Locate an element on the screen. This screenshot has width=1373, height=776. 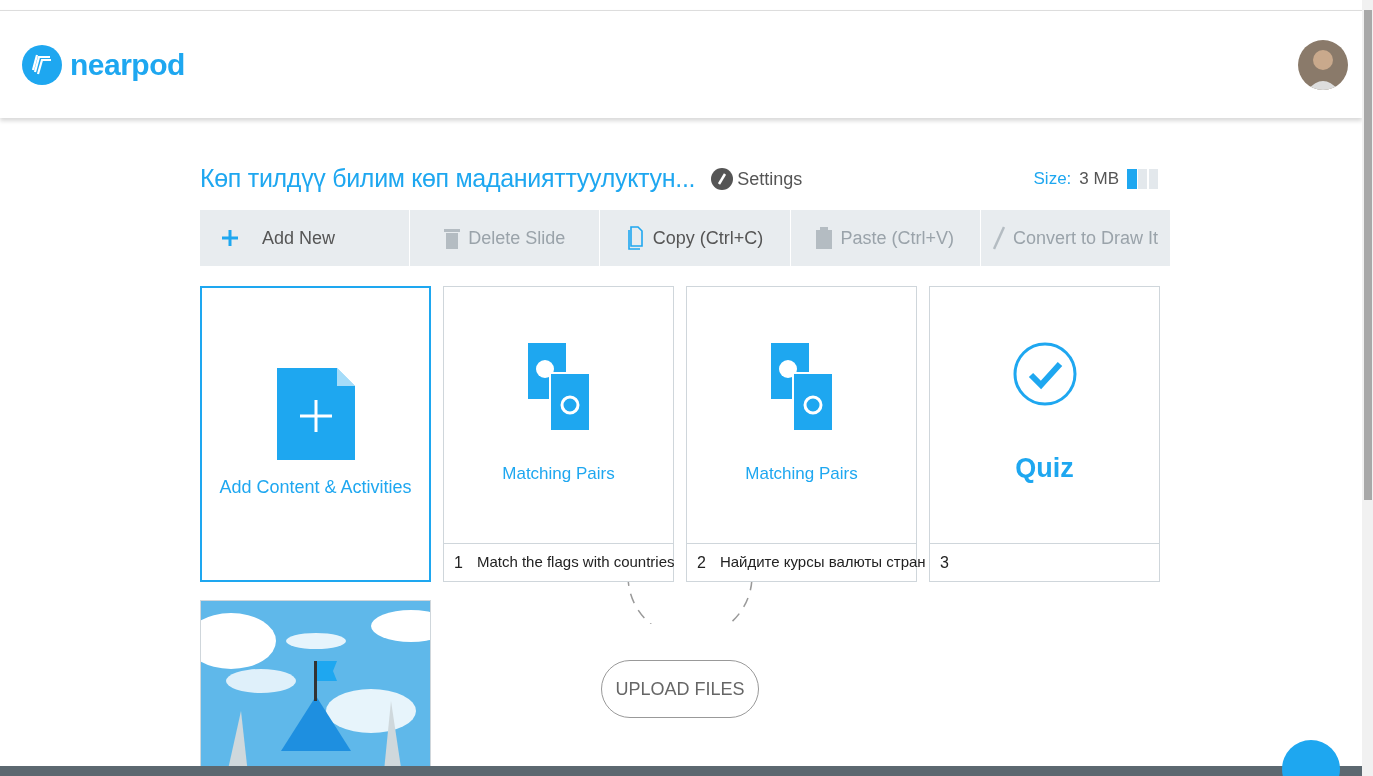
slide-number: 1 is located at coordinates (458, 562).